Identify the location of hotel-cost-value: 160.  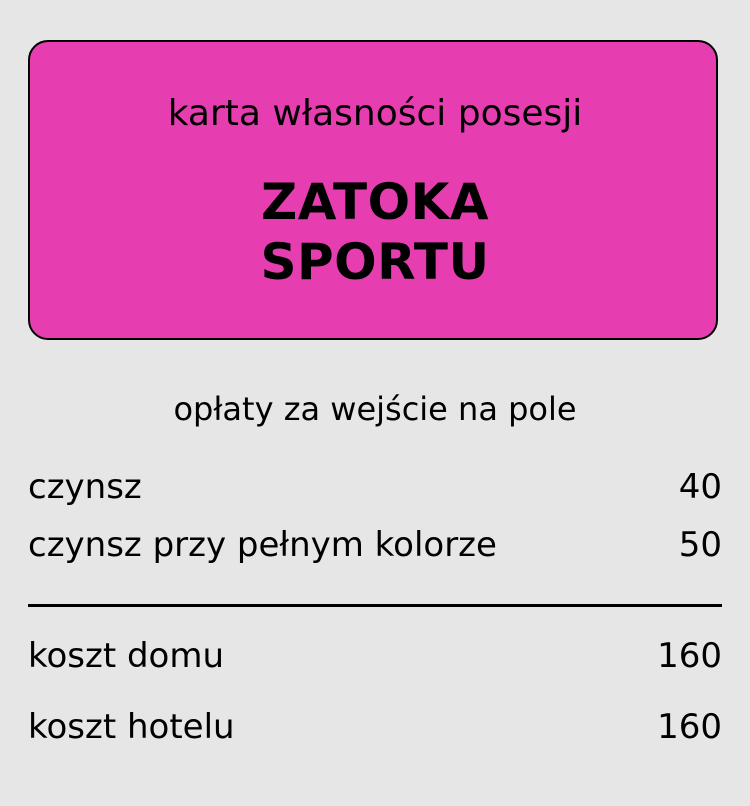
(689, 727).